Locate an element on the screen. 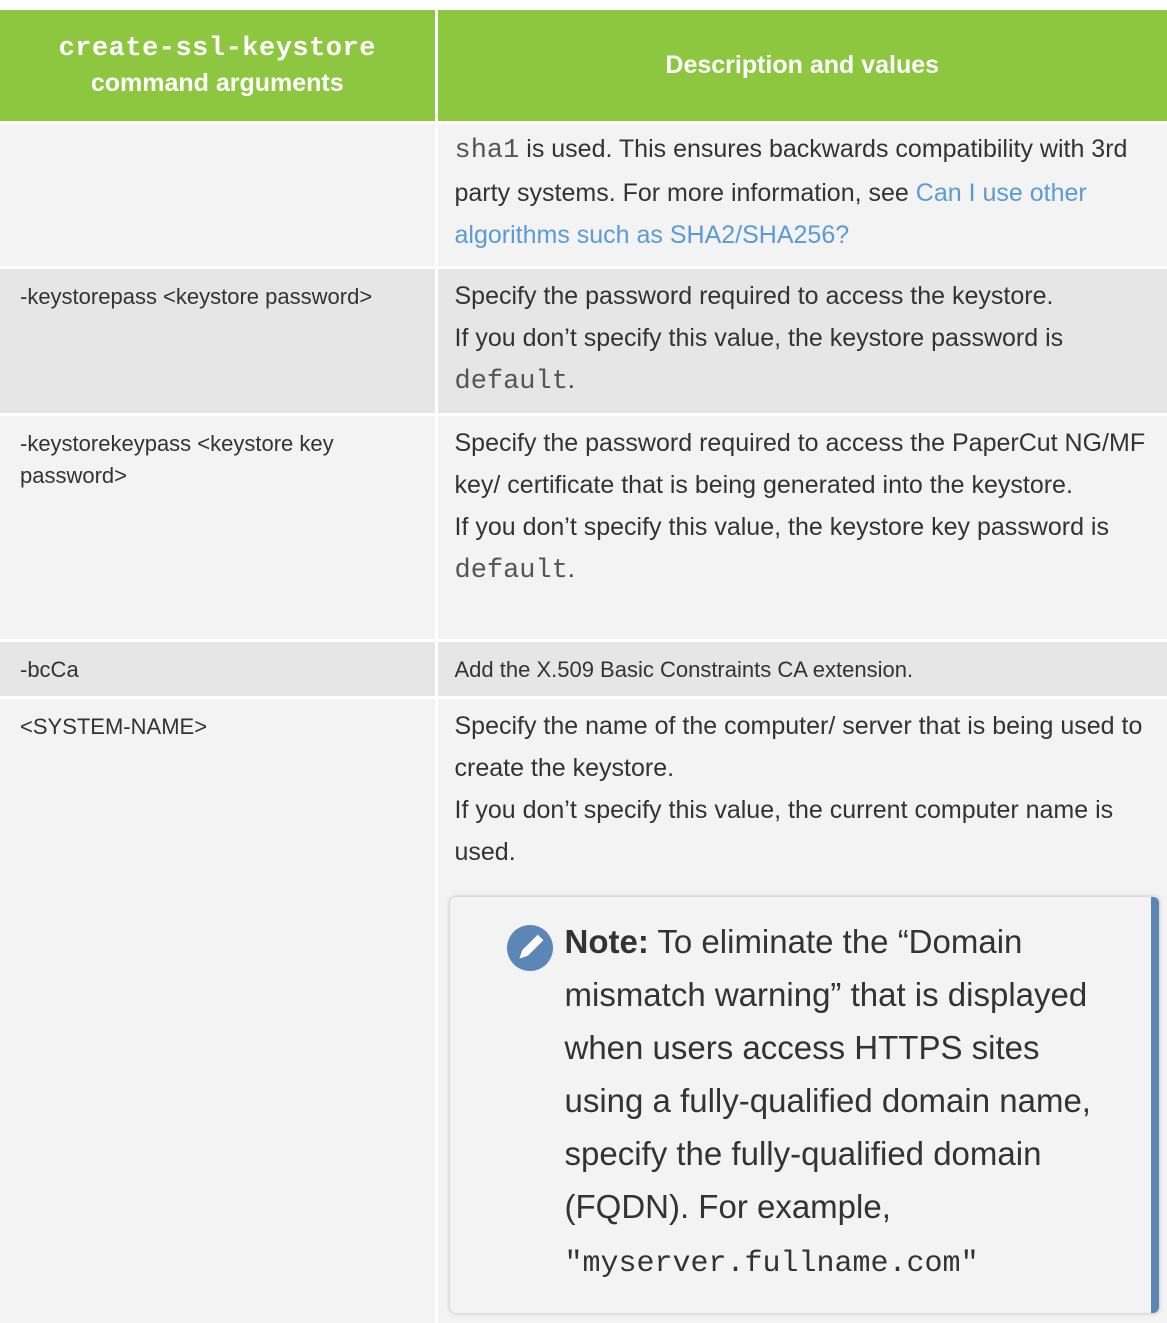 The width and height of the screenshot is (1167, 1323). header-description-label: Description and values is located at coordinates (802, 65).